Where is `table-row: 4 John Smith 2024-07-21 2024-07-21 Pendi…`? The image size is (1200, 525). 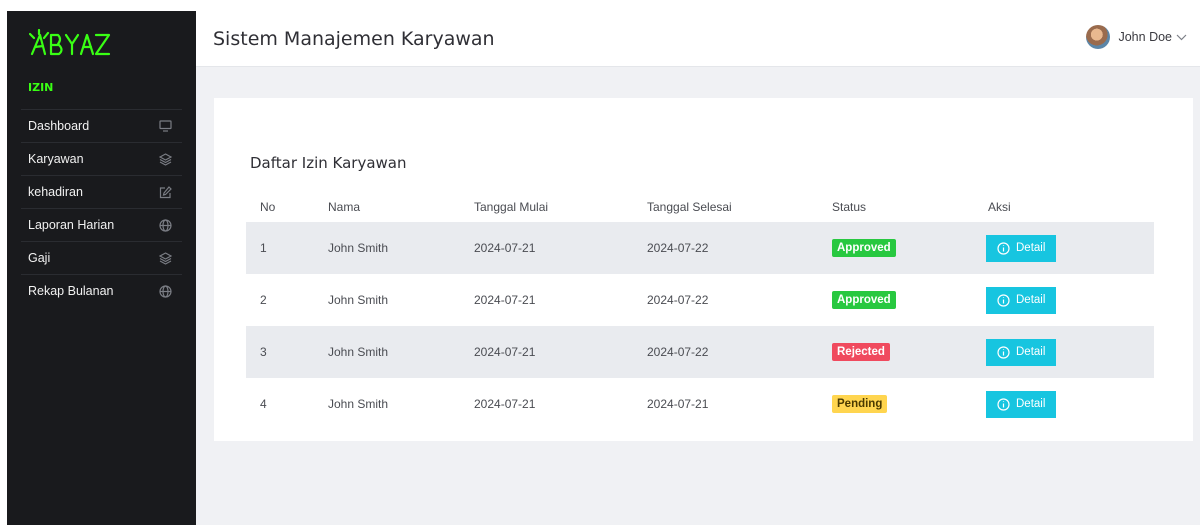
table-row: 4 John Smith 2024-07-21 2024-07-21 Pendi… is located at coordinates (700, 404).